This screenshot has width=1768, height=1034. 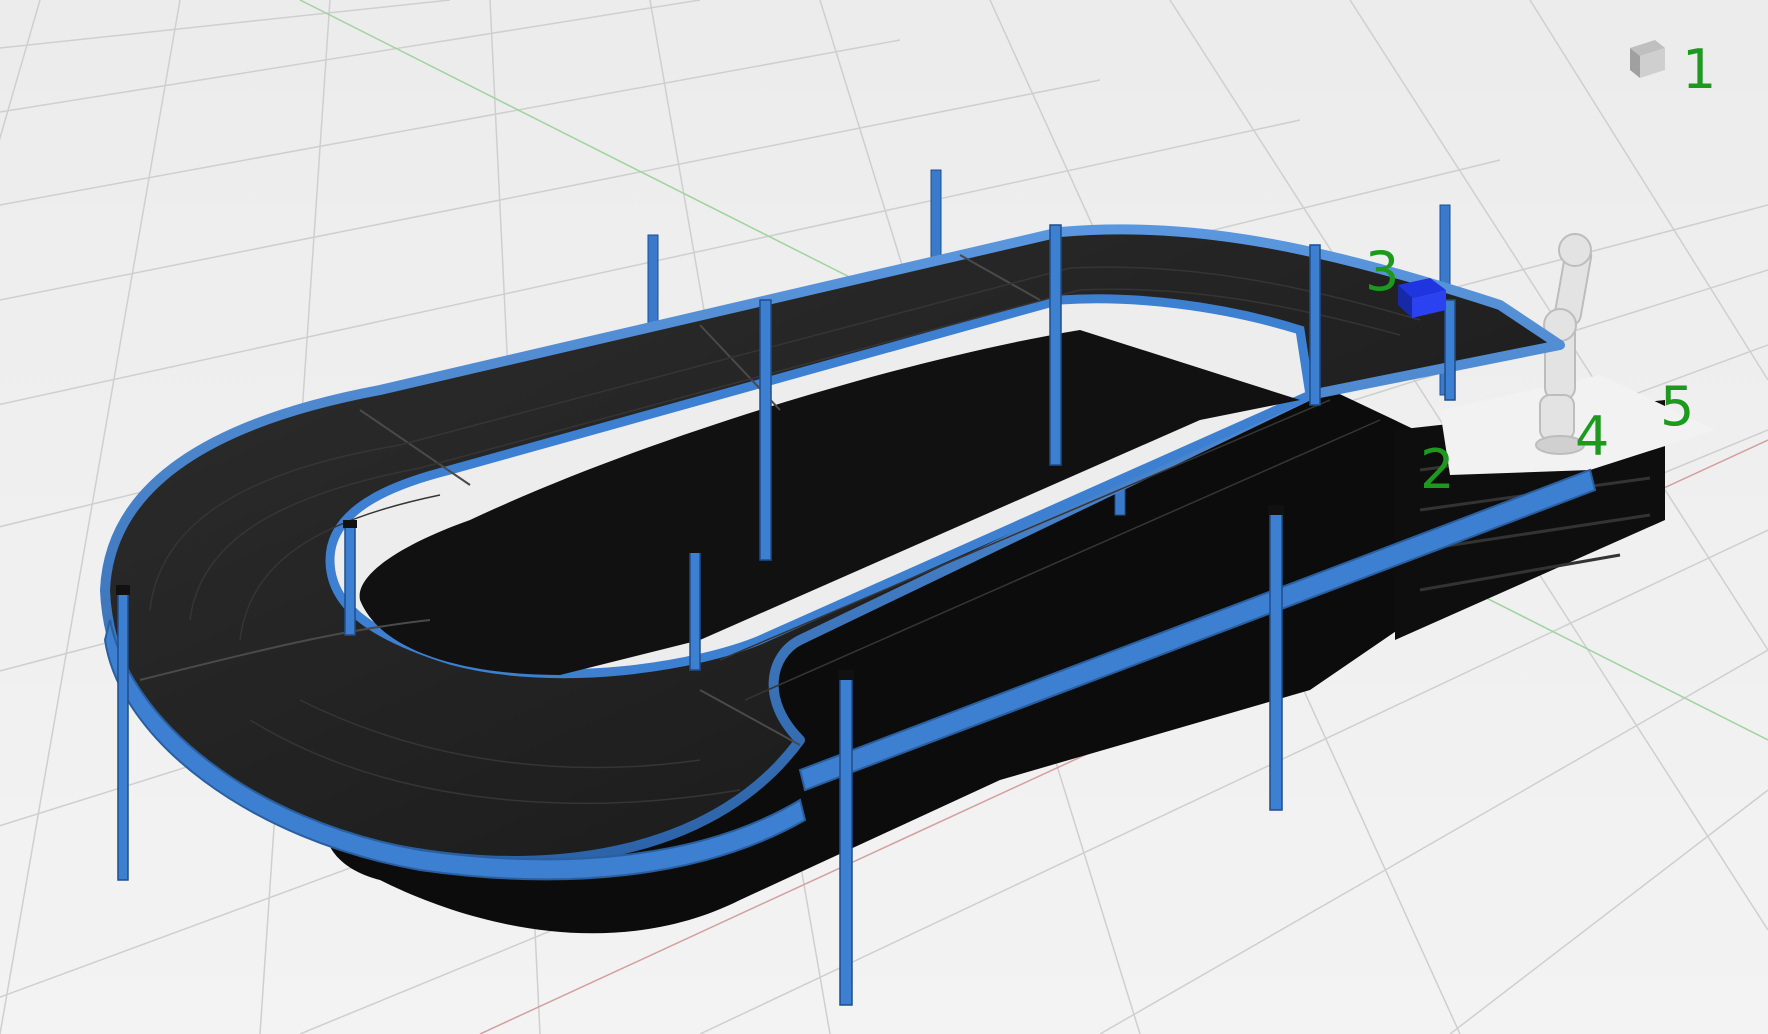 I want to click on marker-label-2: 2, so click(x=1437, y=469).